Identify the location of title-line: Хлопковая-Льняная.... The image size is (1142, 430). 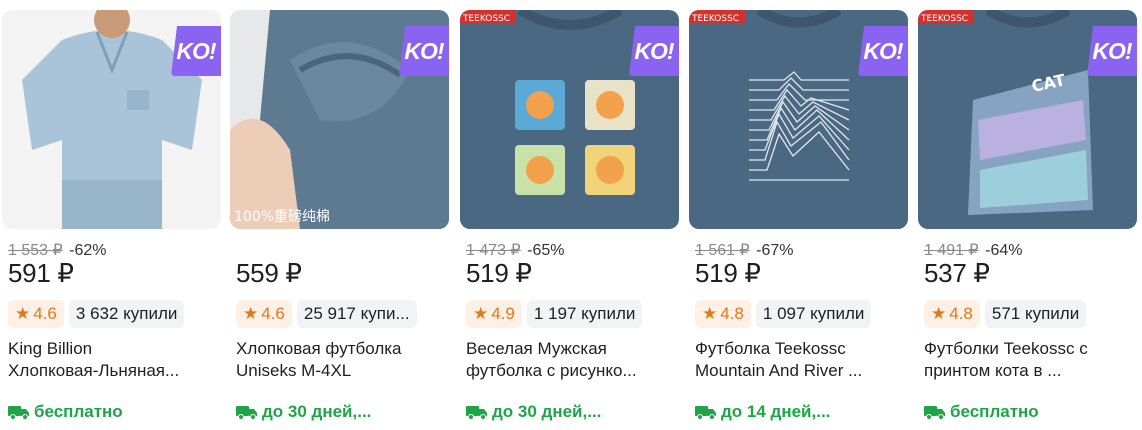
(94, 370).